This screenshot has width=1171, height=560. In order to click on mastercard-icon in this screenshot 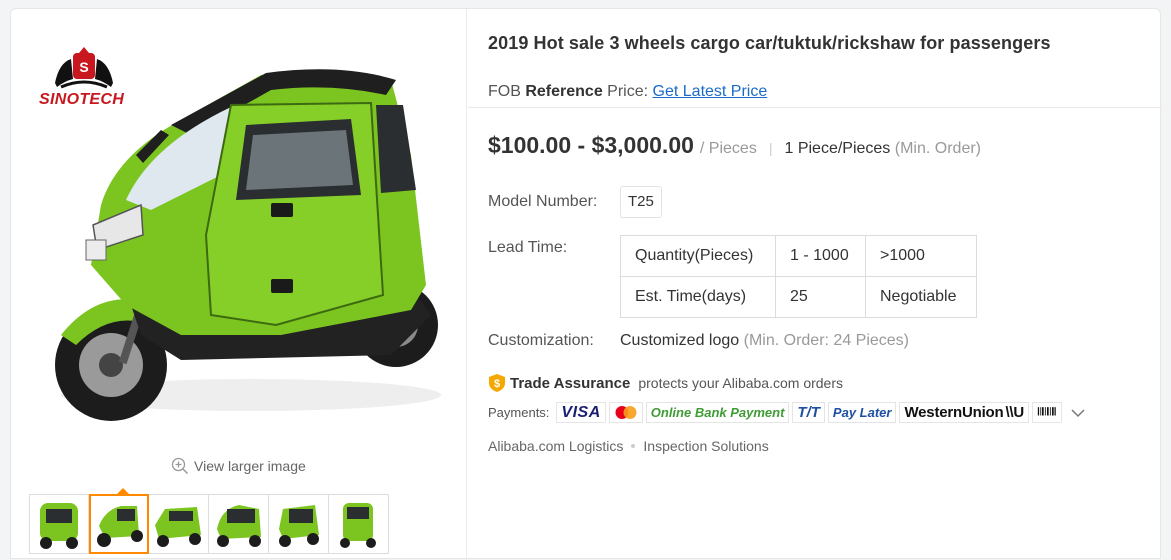, I will do `click(625, 412)`.